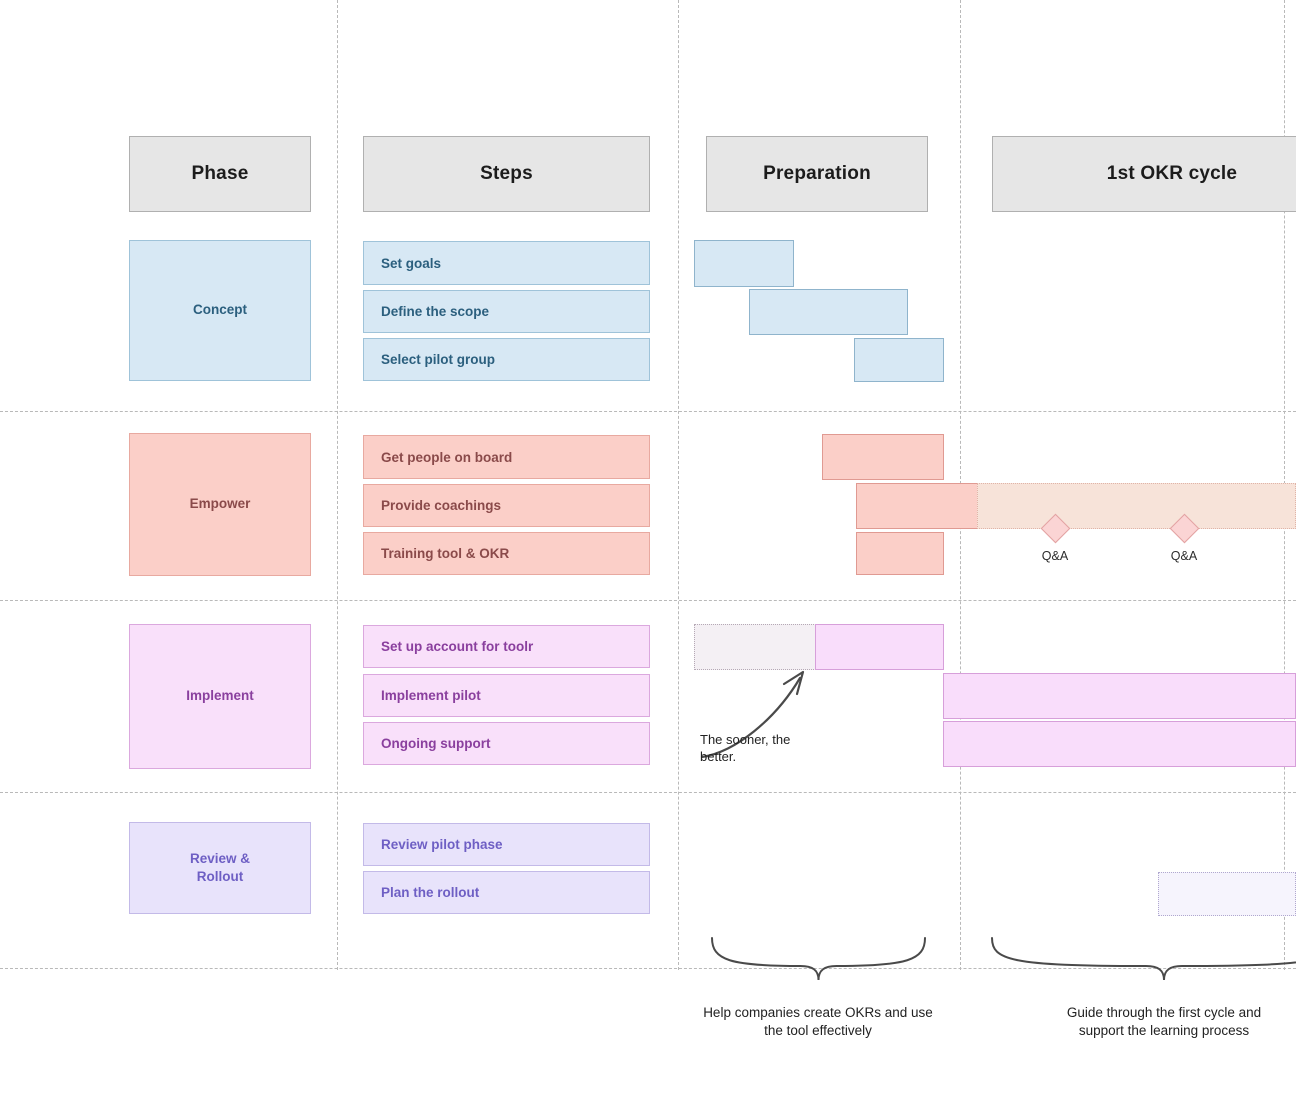 This screenshot has height=1094, width=1296. I want to click on step-card-implement-1: Implement pilot, so click(506, 695).